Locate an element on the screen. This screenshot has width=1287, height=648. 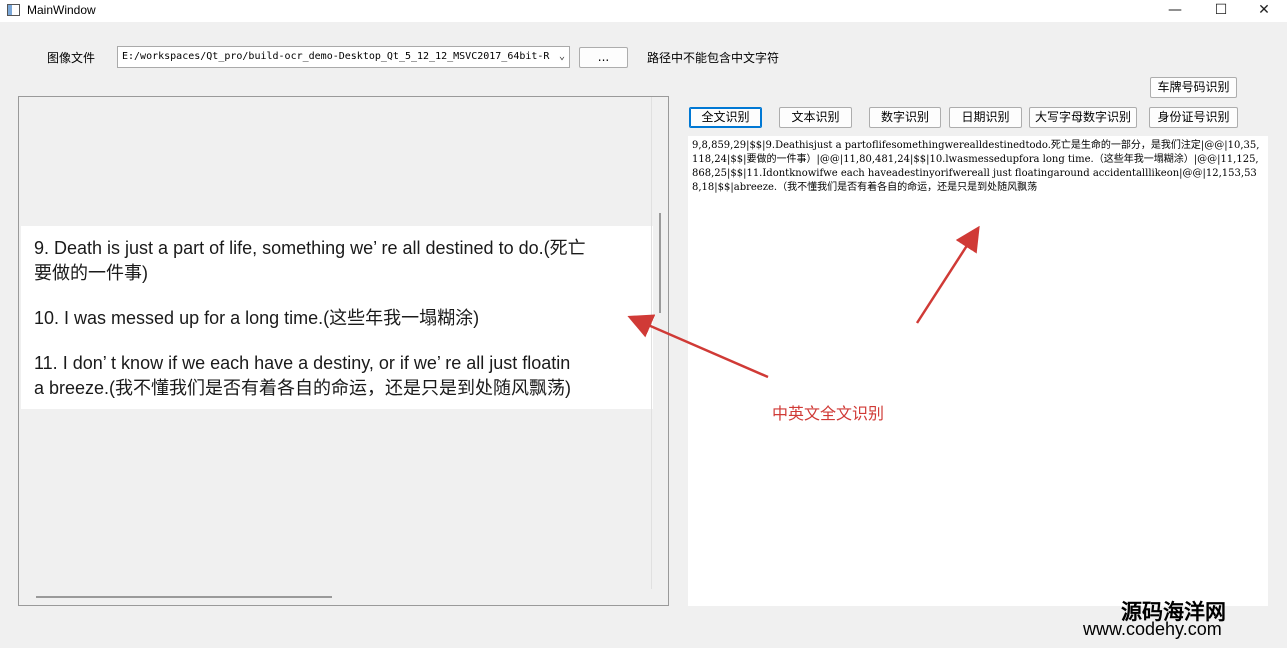
digit-recognition-button: 数字识别 is located at coordinates (905, 117).